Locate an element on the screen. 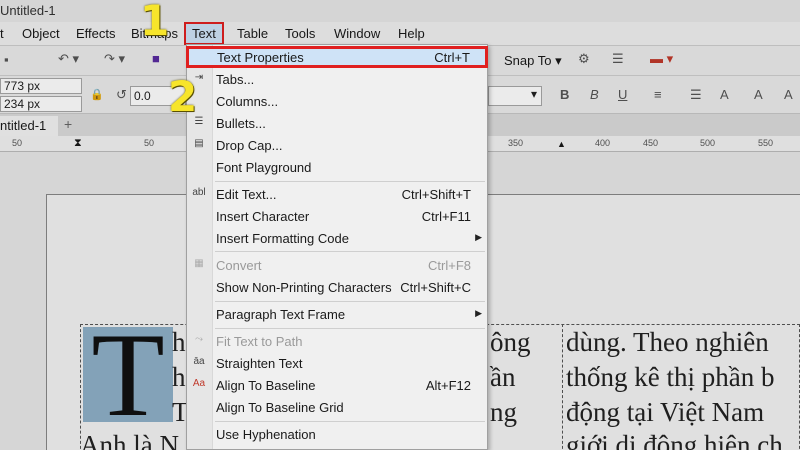 This screenshot has height=450, width=800. menu-item-label: Align To Baseline Grid is located at coordinates (280, 407).